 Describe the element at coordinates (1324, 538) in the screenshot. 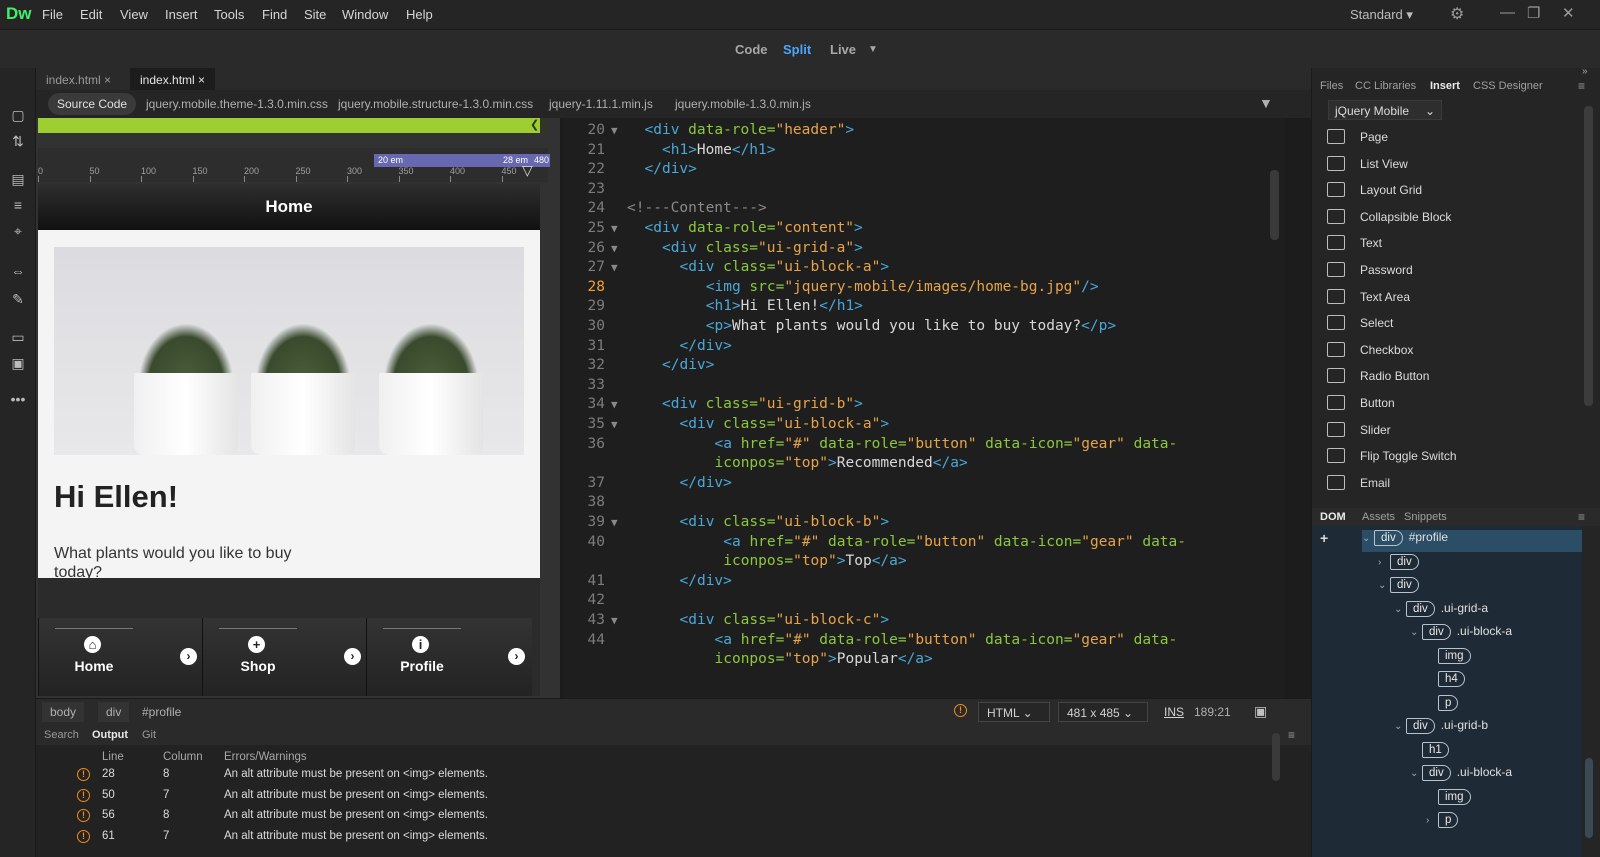

I see `add-element-icon: +` at that location.